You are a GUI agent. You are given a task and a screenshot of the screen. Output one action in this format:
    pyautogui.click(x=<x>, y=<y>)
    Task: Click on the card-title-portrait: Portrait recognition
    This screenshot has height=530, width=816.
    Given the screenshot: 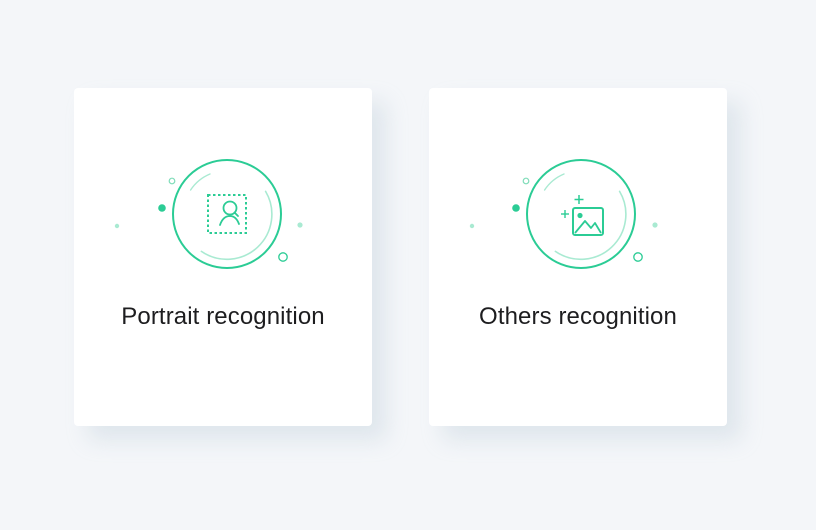 What is the action you would take?
    pyautogui.click(x=223, y=316)
    